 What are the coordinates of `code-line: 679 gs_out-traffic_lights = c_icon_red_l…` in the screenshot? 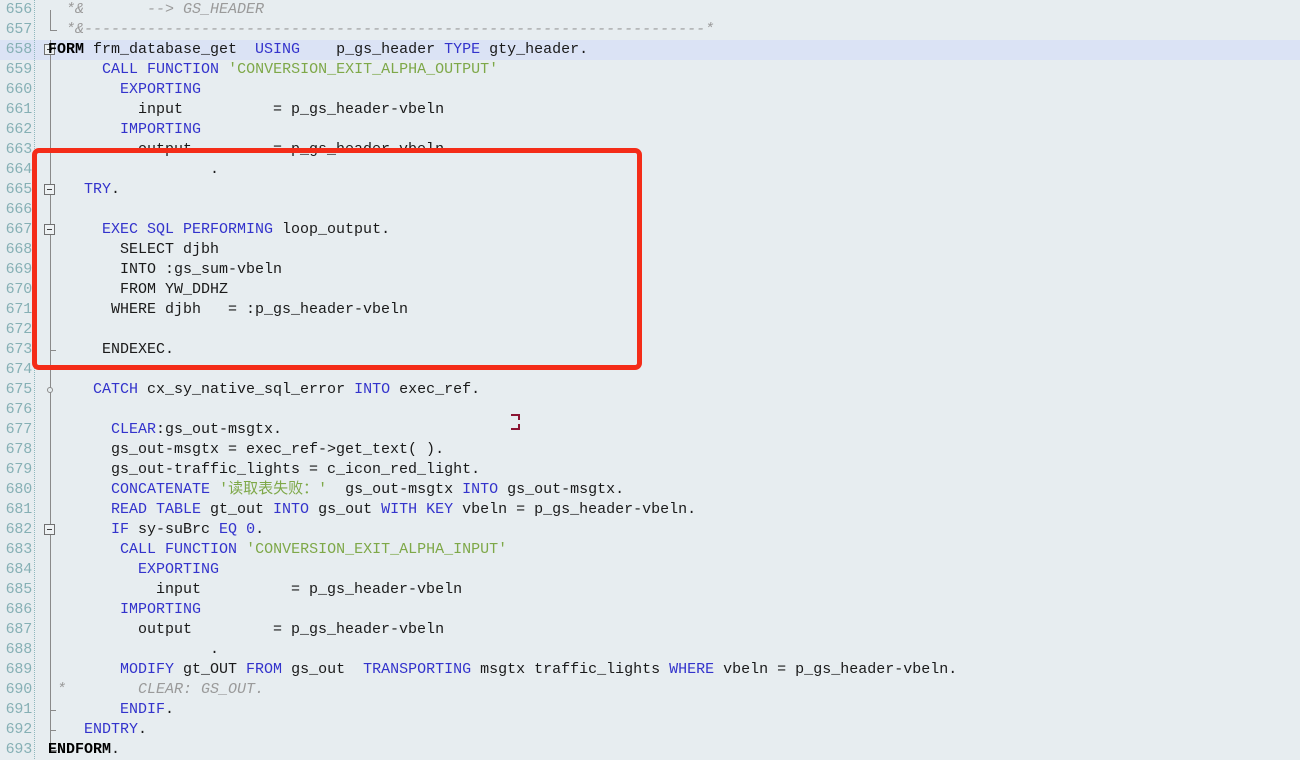 It's located at (650, 470).